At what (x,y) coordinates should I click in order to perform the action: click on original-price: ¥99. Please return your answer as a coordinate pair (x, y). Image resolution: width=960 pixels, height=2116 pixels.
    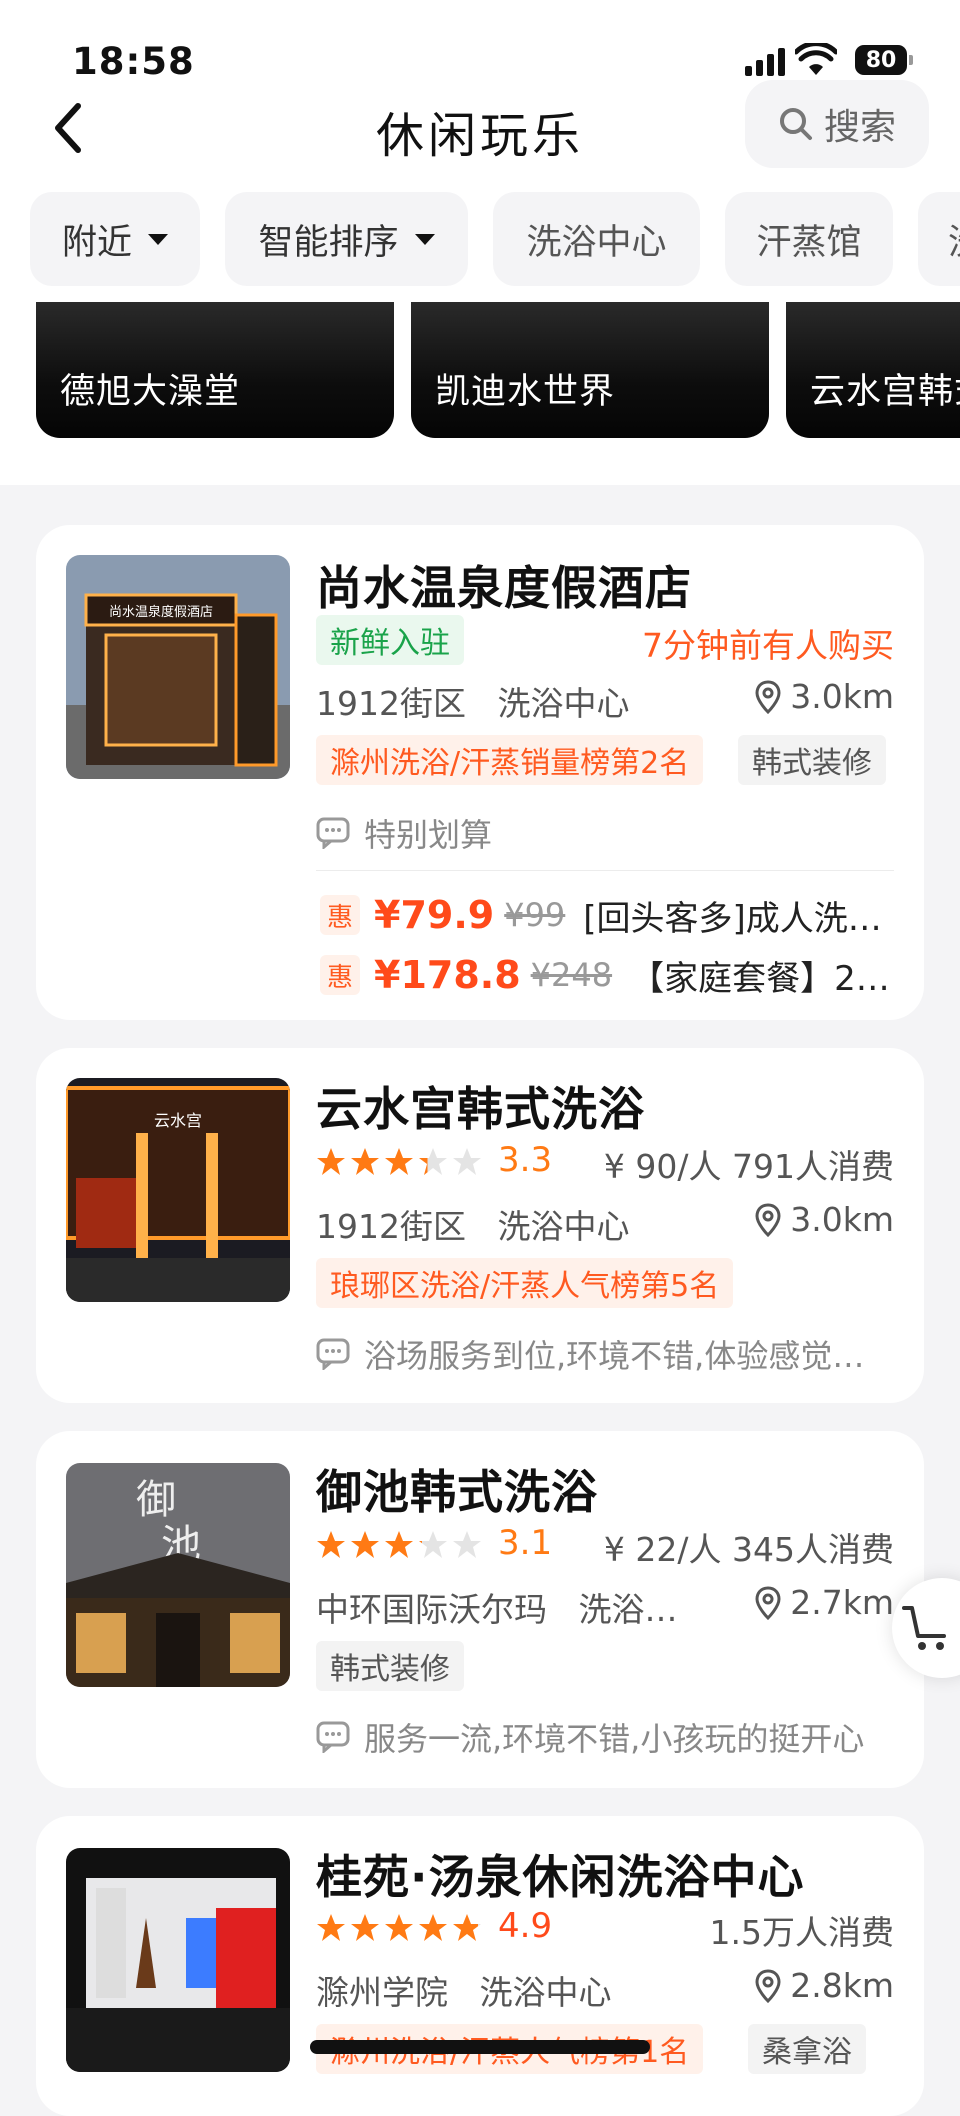
    Looking at the image, I should click on (535, 915).